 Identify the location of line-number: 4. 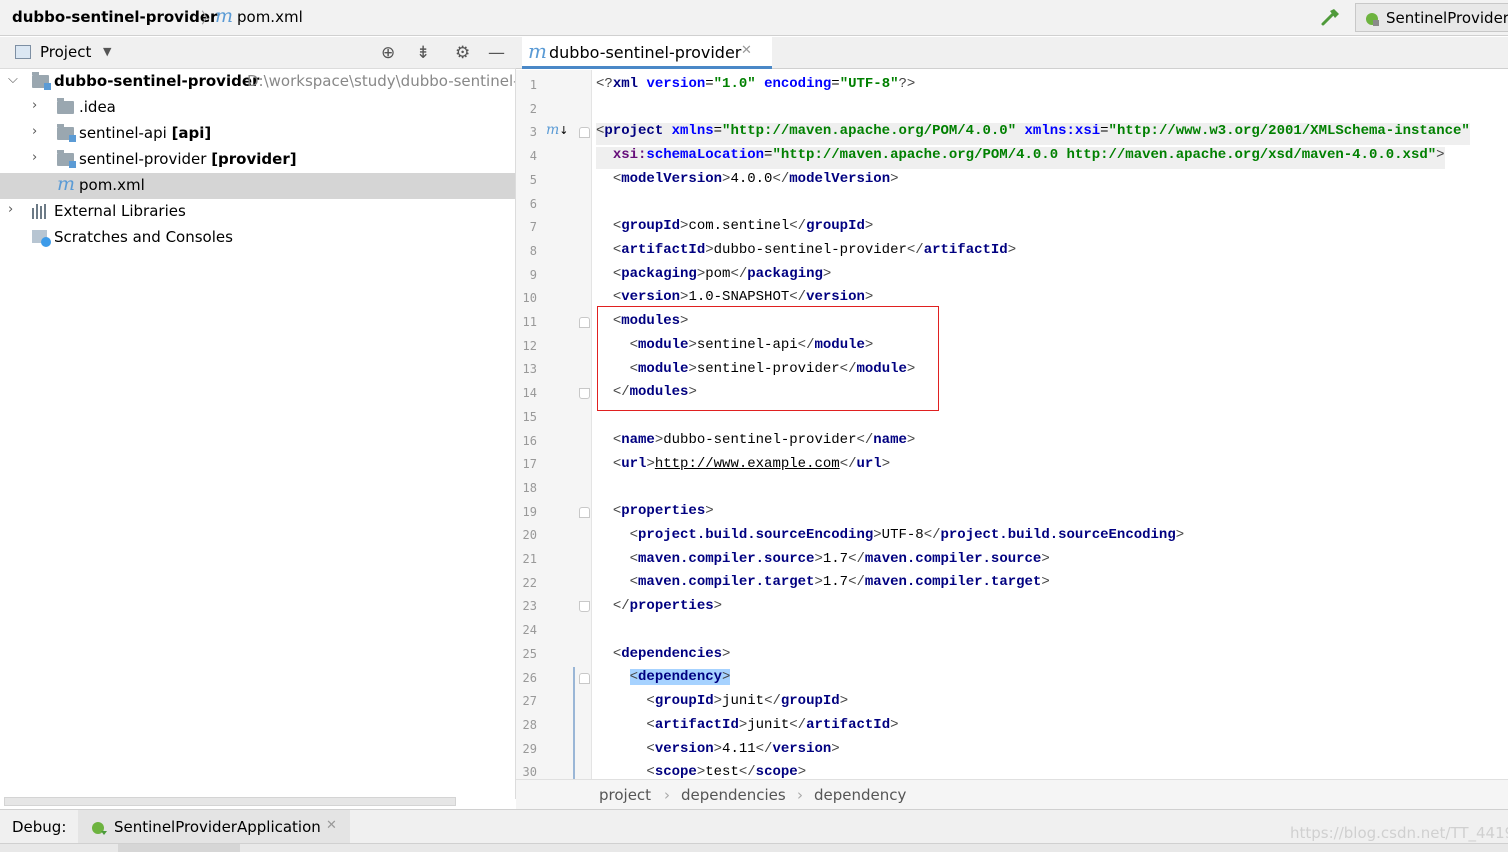
(533, 156).